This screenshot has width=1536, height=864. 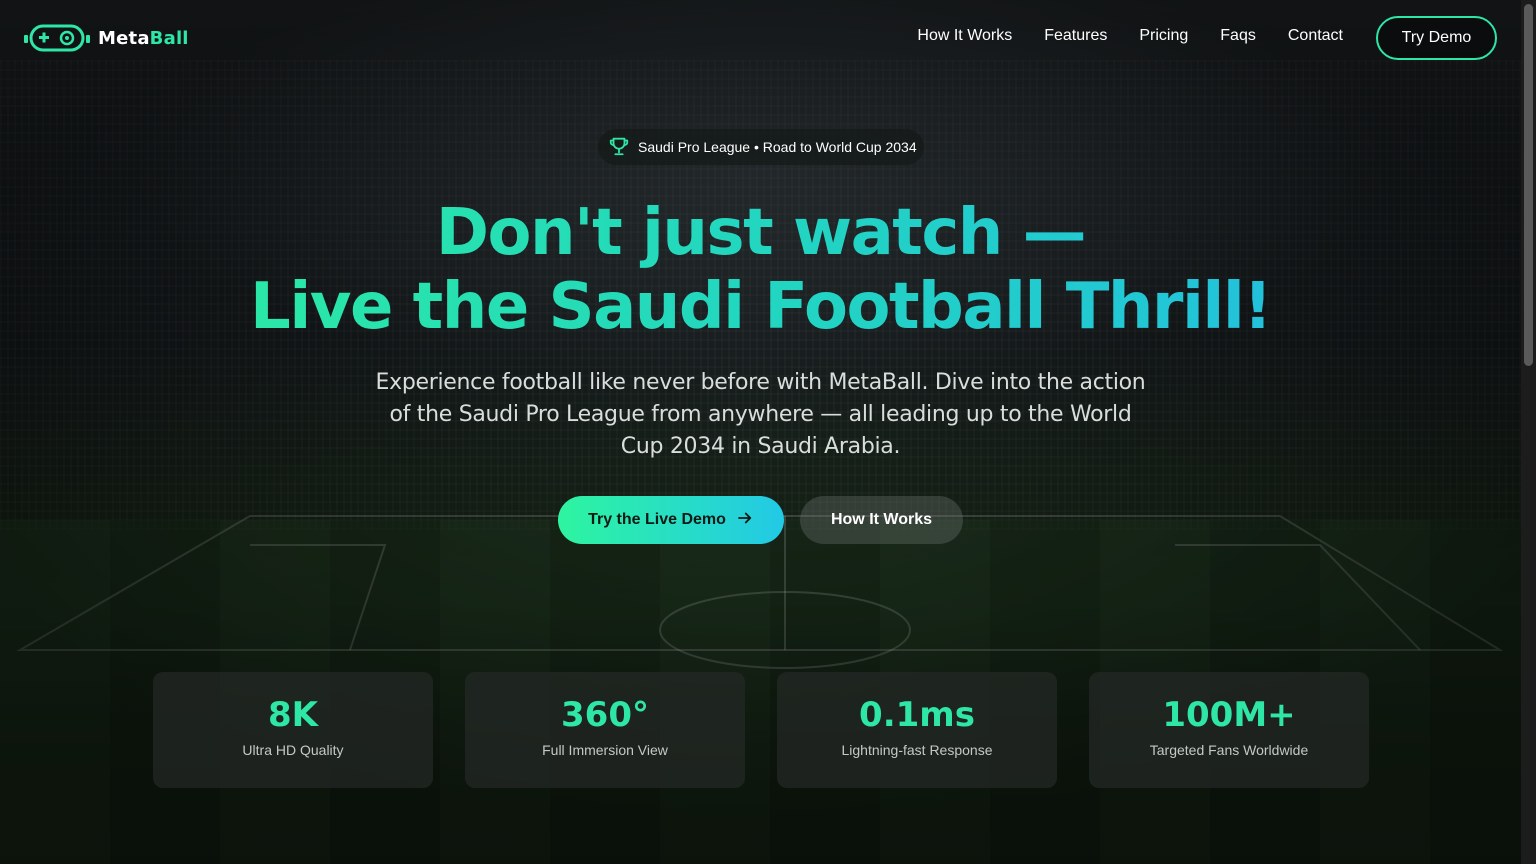 I want to click on headline-line-2: Live the Saudi Football Thrill!, so click(x=760, y=307).